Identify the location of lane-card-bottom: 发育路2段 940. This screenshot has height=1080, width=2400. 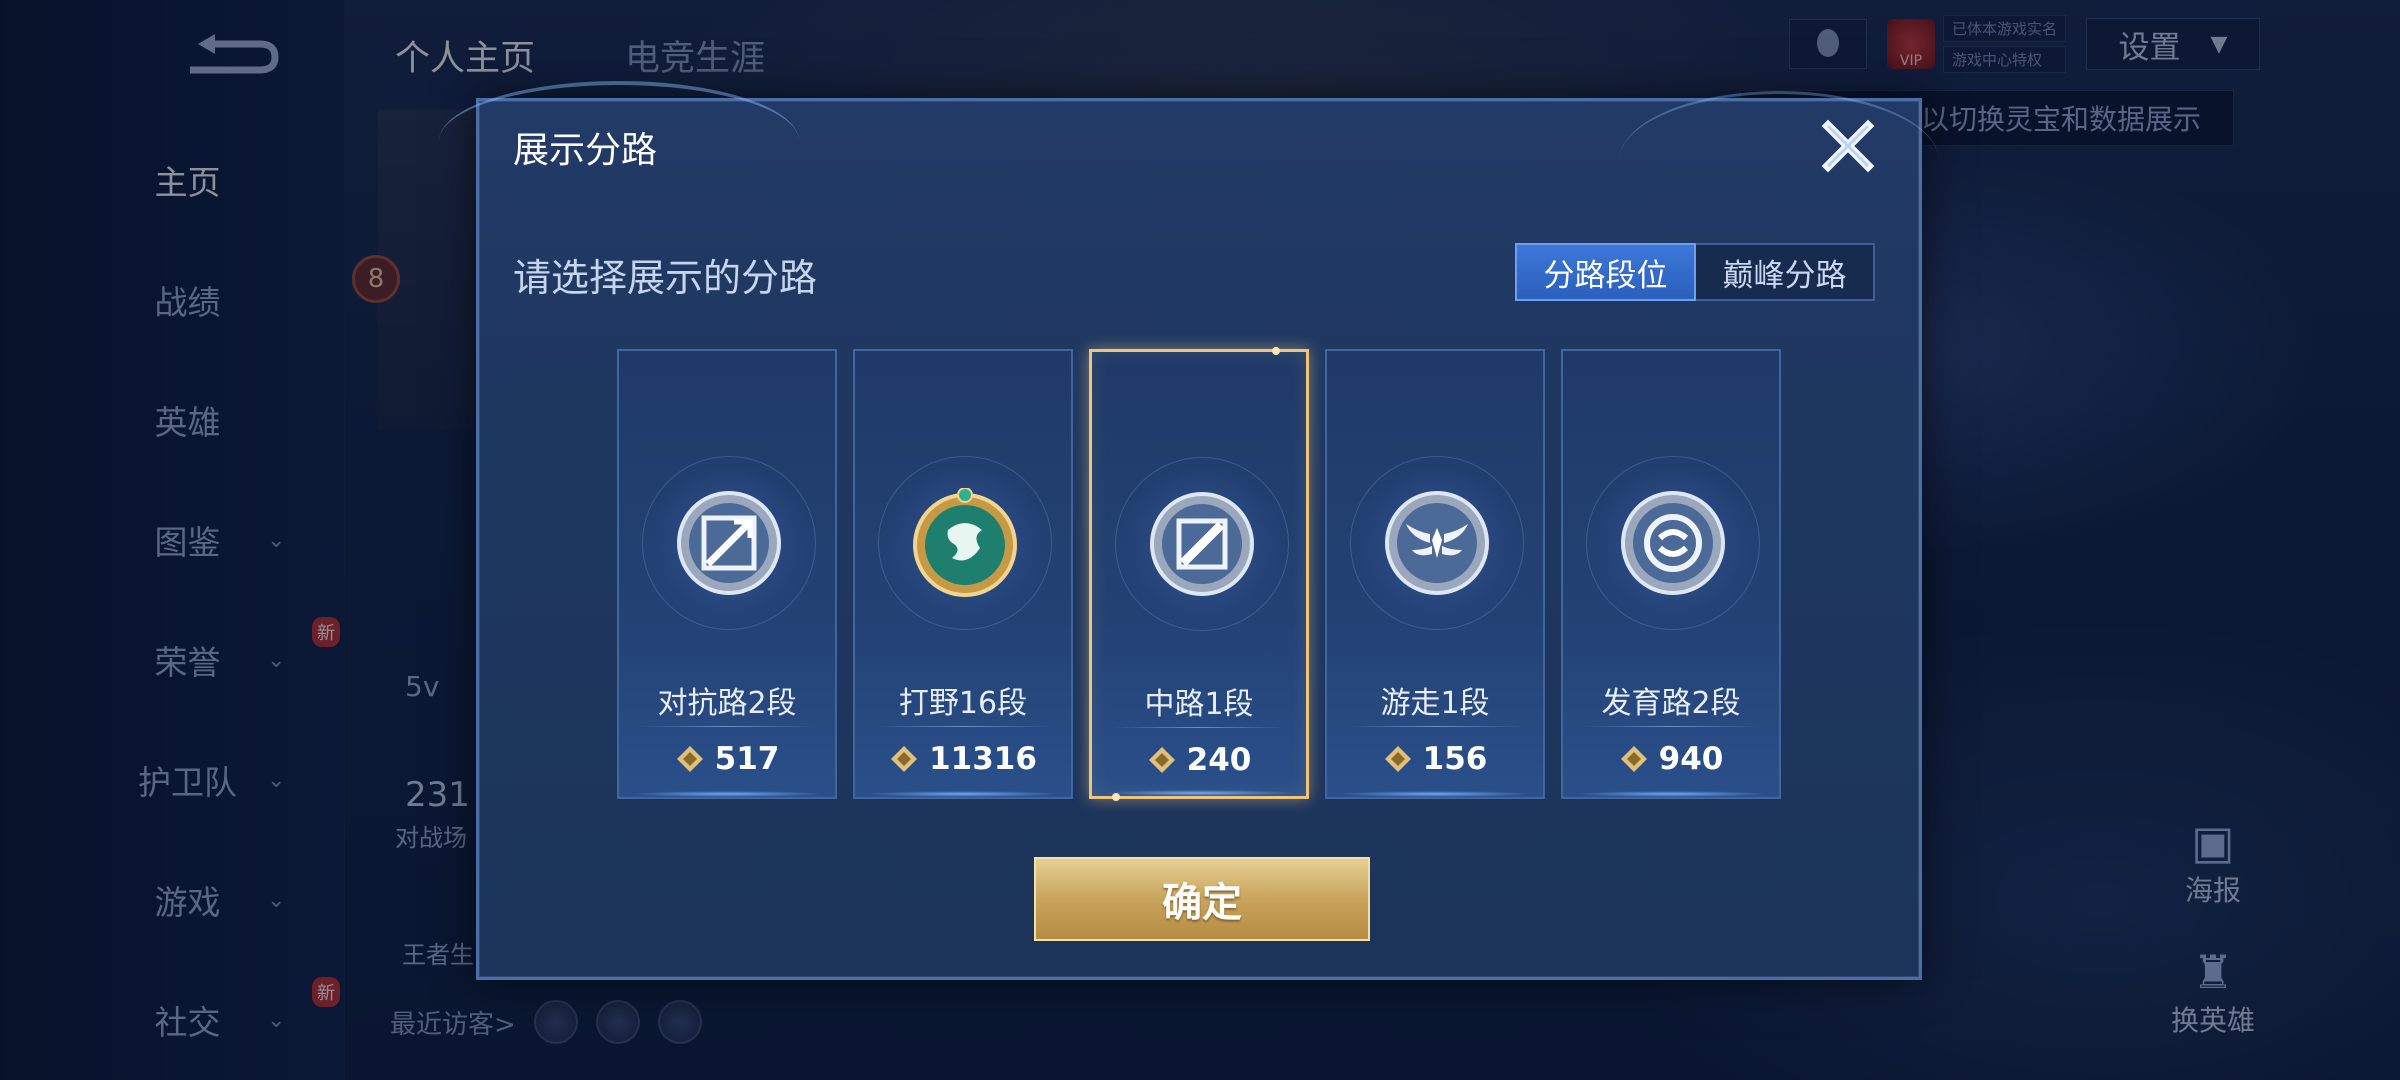
(1671, 574).